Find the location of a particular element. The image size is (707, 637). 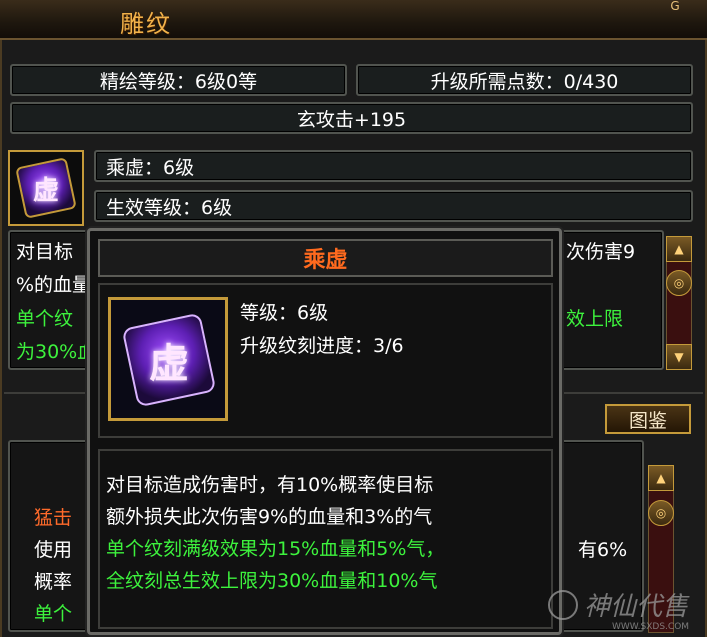

effect-level-text: 生效等级：6级 is located at coordinates (169, 207).